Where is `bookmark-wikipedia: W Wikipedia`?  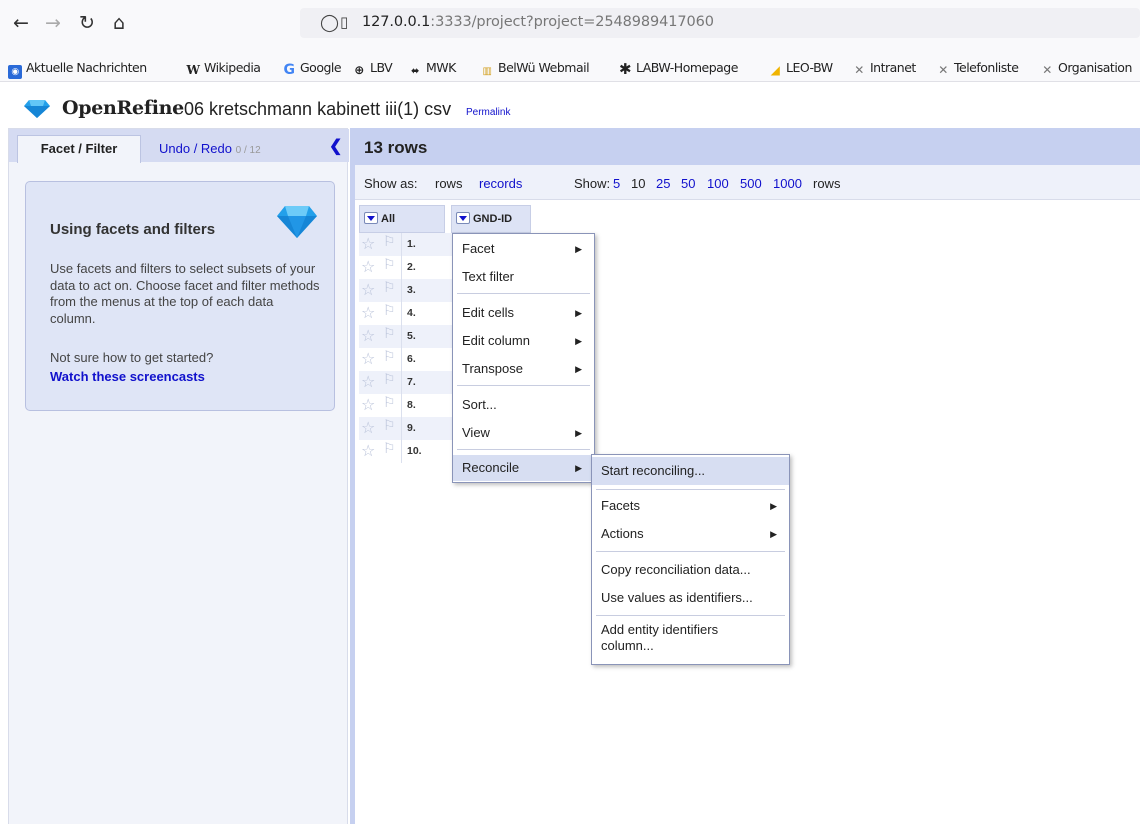
bookmark-wikipedia: W Wikipedia is located at coordinates (223, 68).